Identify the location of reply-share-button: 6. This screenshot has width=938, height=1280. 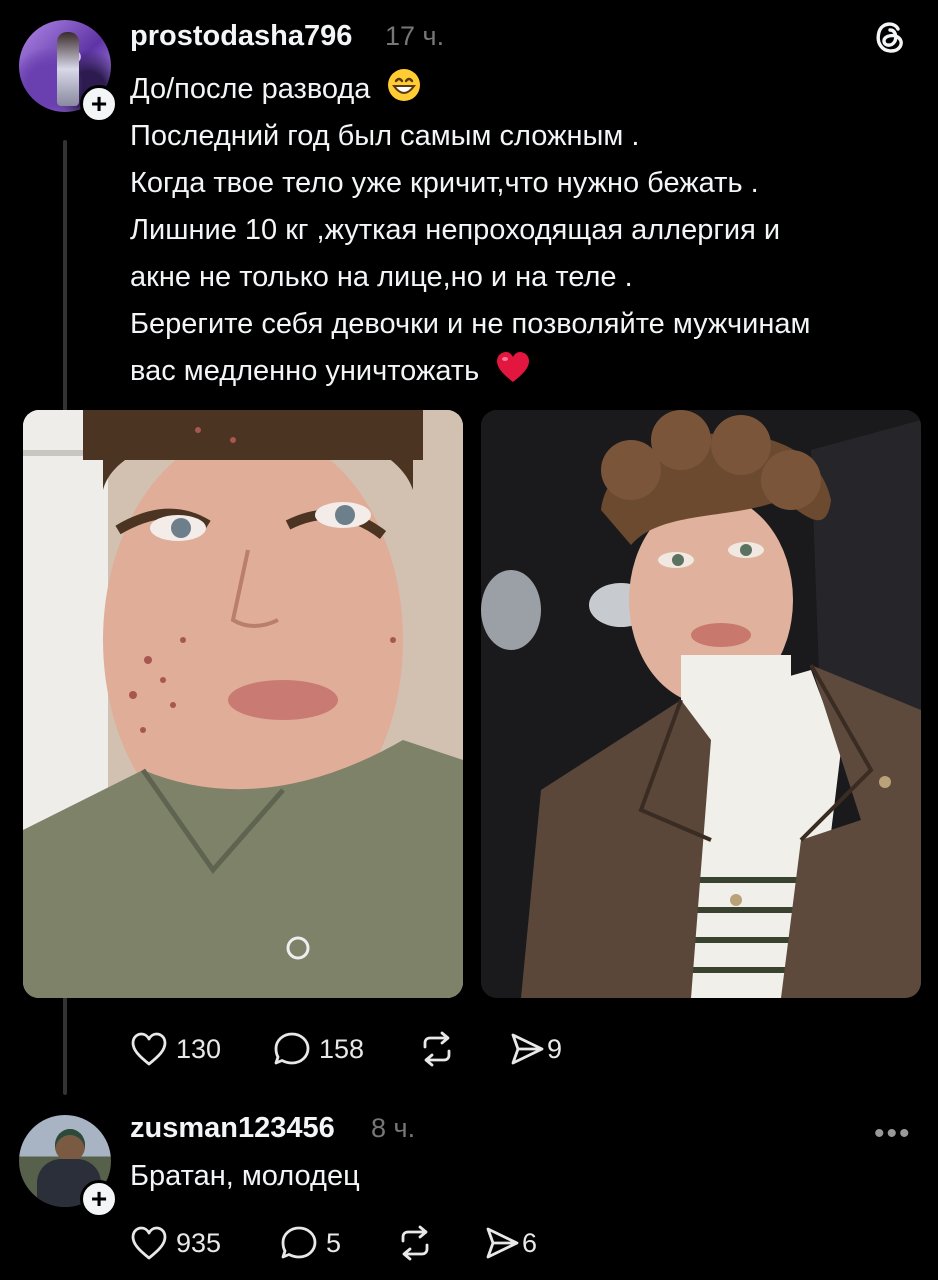
(510, 1243).